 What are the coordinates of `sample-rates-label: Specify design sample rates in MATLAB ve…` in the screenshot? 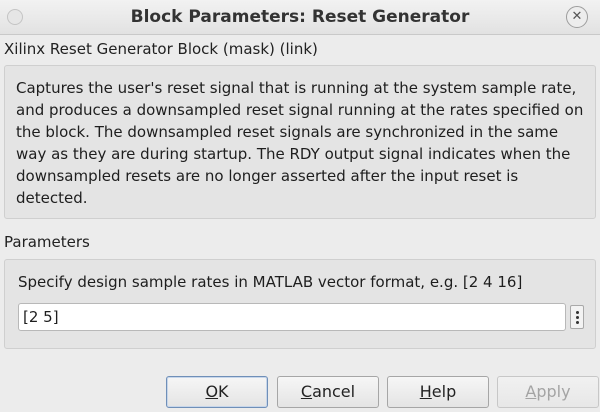 It's located at (270, 282).